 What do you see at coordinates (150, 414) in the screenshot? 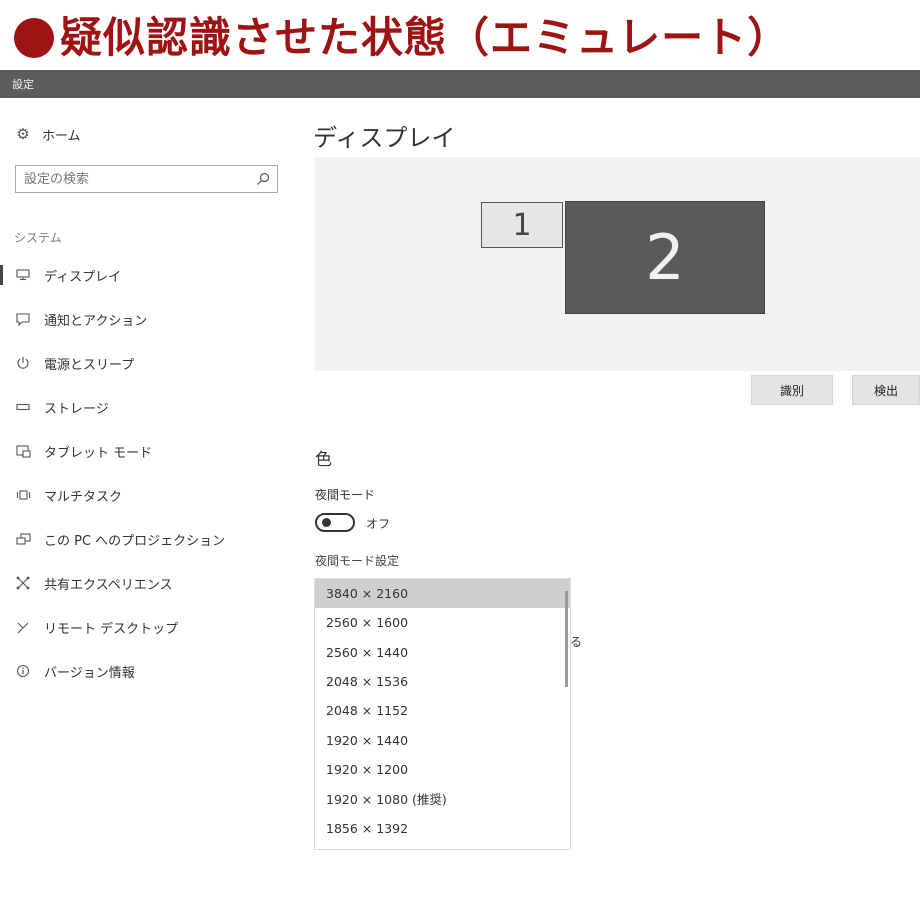
I see `sidebar-item-storage: ストレージ` at bounding box center [150, 414].